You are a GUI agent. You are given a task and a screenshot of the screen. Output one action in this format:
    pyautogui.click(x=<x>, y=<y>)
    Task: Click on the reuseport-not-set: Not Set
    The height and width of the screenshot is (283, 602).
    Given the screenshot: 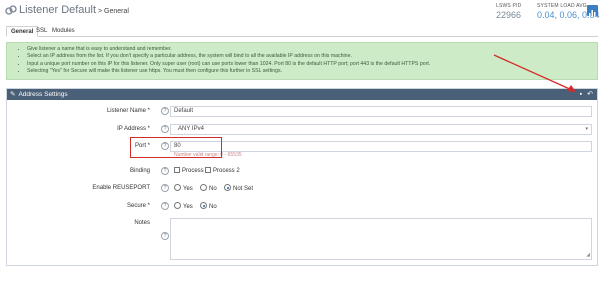 What is the action you would take?
    pyautogui.click(x=238, y=188)
    